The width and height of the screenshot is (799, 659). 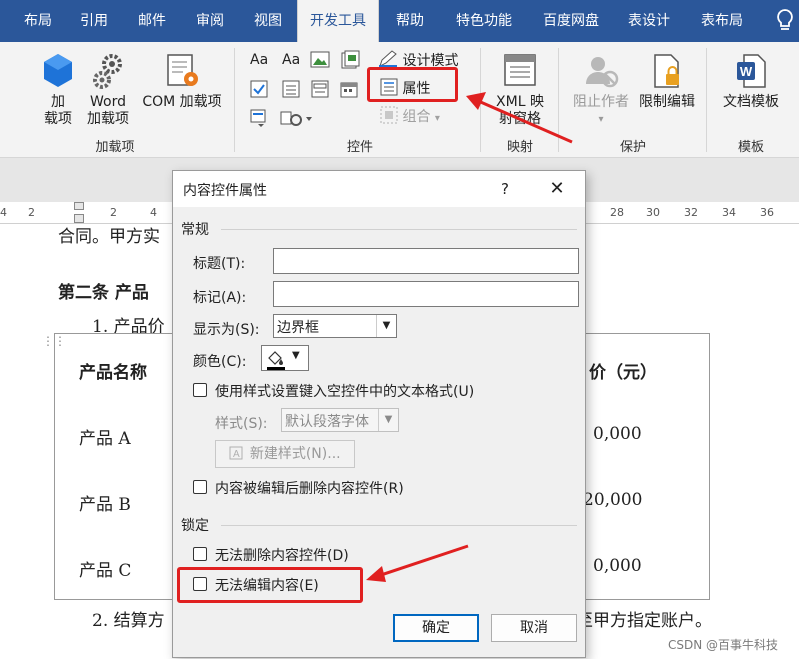 I want to click on svg-text: A, so click(x=236, y=454).